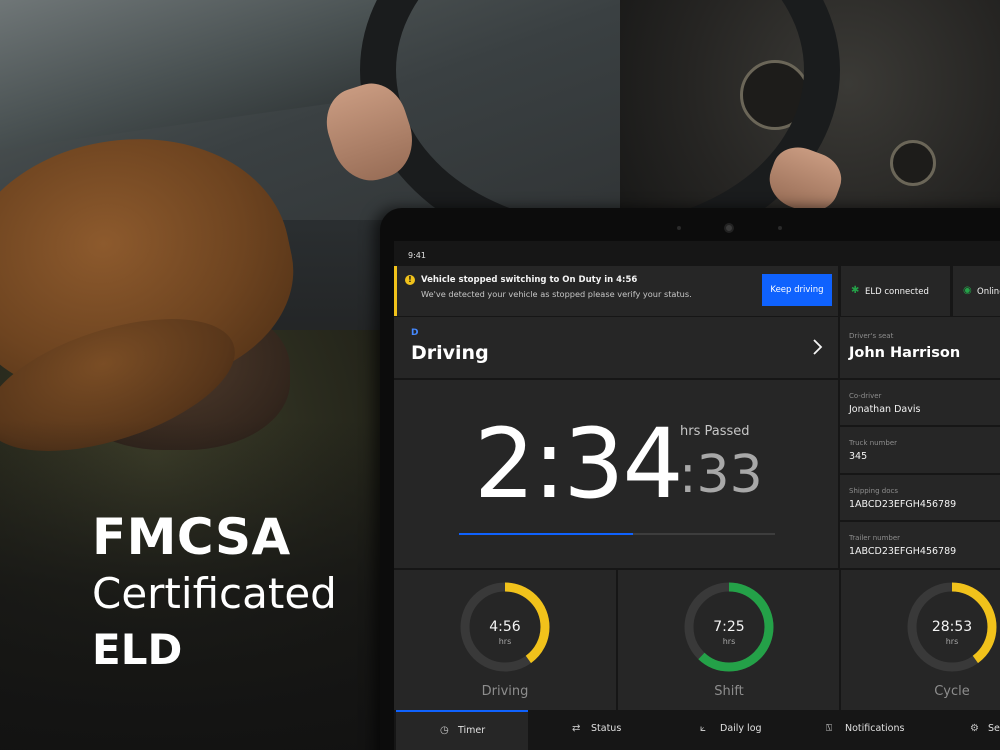  I want to click on nav-tab-status-label: Status, so click(606, 728).